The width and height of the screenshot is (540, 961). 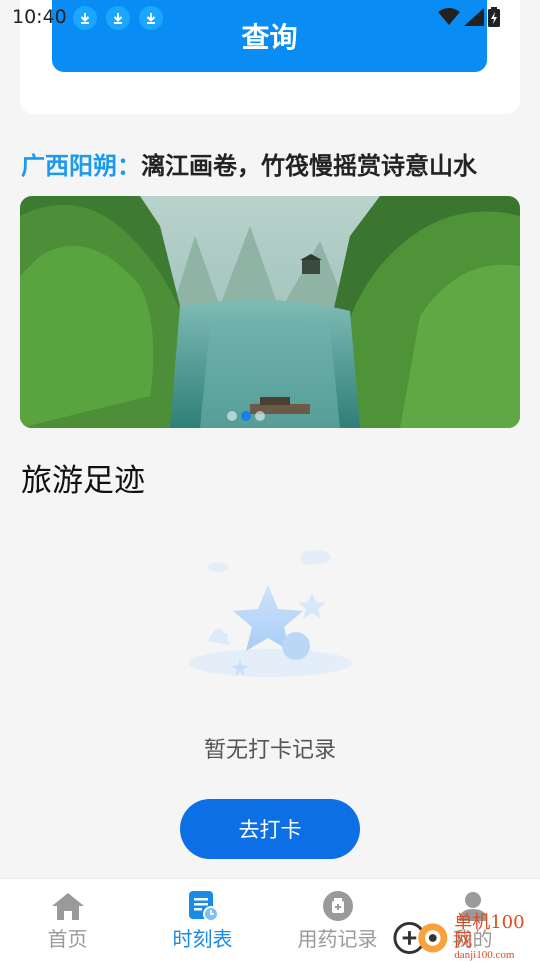 What do you see at coordinates (449, 16) in the screenshot?
I see `wifi-icon` at bounding box center [449, 16].